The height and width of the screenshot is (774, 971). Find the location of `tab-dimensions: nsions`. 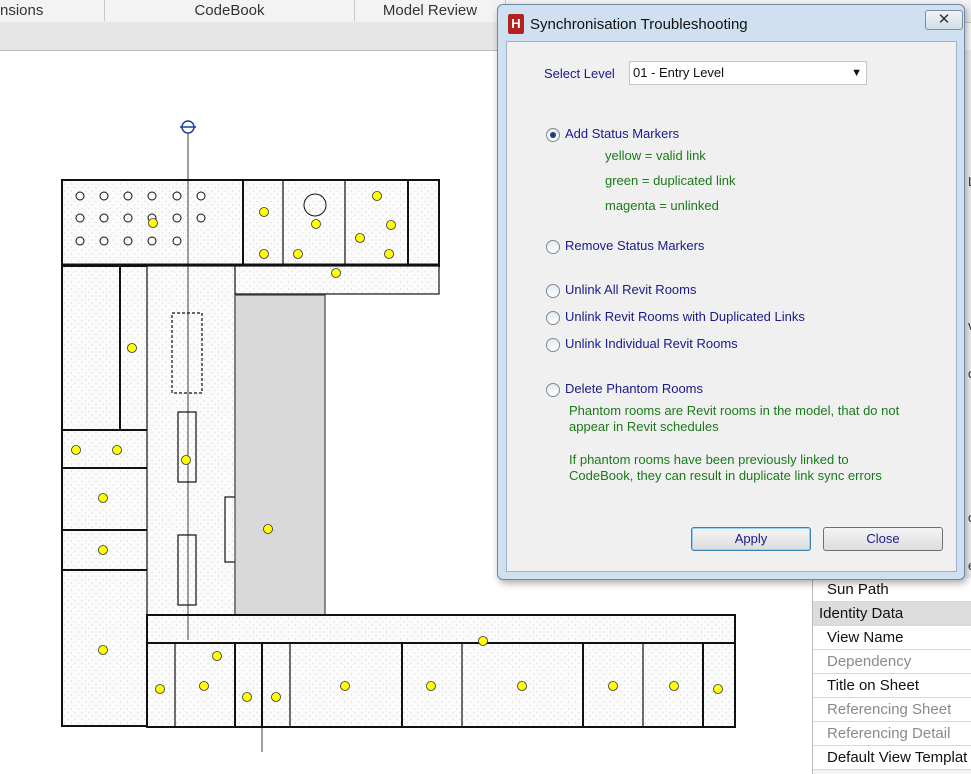

tab-dimensions: nsions is located at coordinates (52, 10).